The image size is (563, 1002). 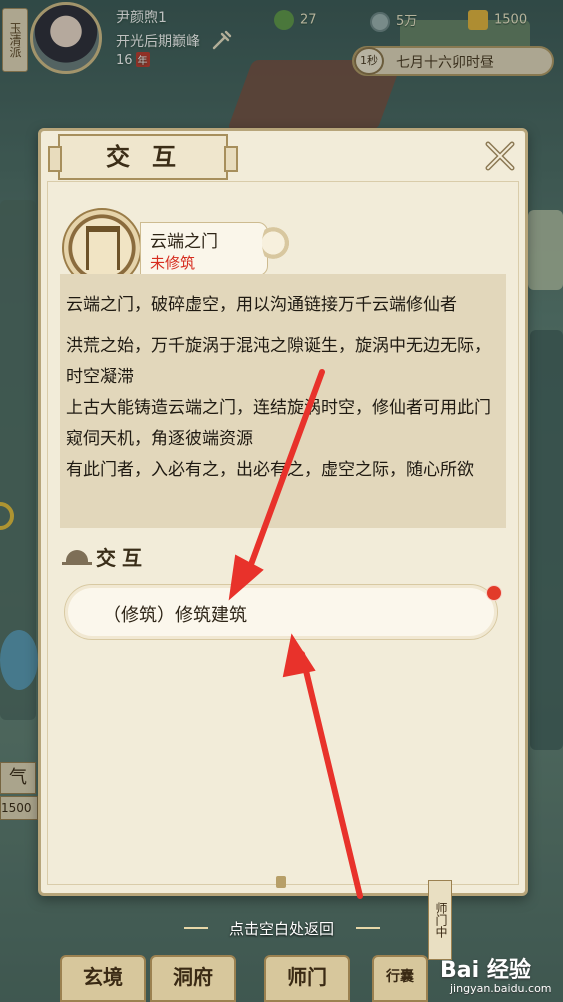 What do you see at coordinates (261, 305) in the screenshot?
I see `description-paragraph: 云端之门，破碎虚空，用以沟通链接万千云端修仙者` at bounding box center [261, 305].